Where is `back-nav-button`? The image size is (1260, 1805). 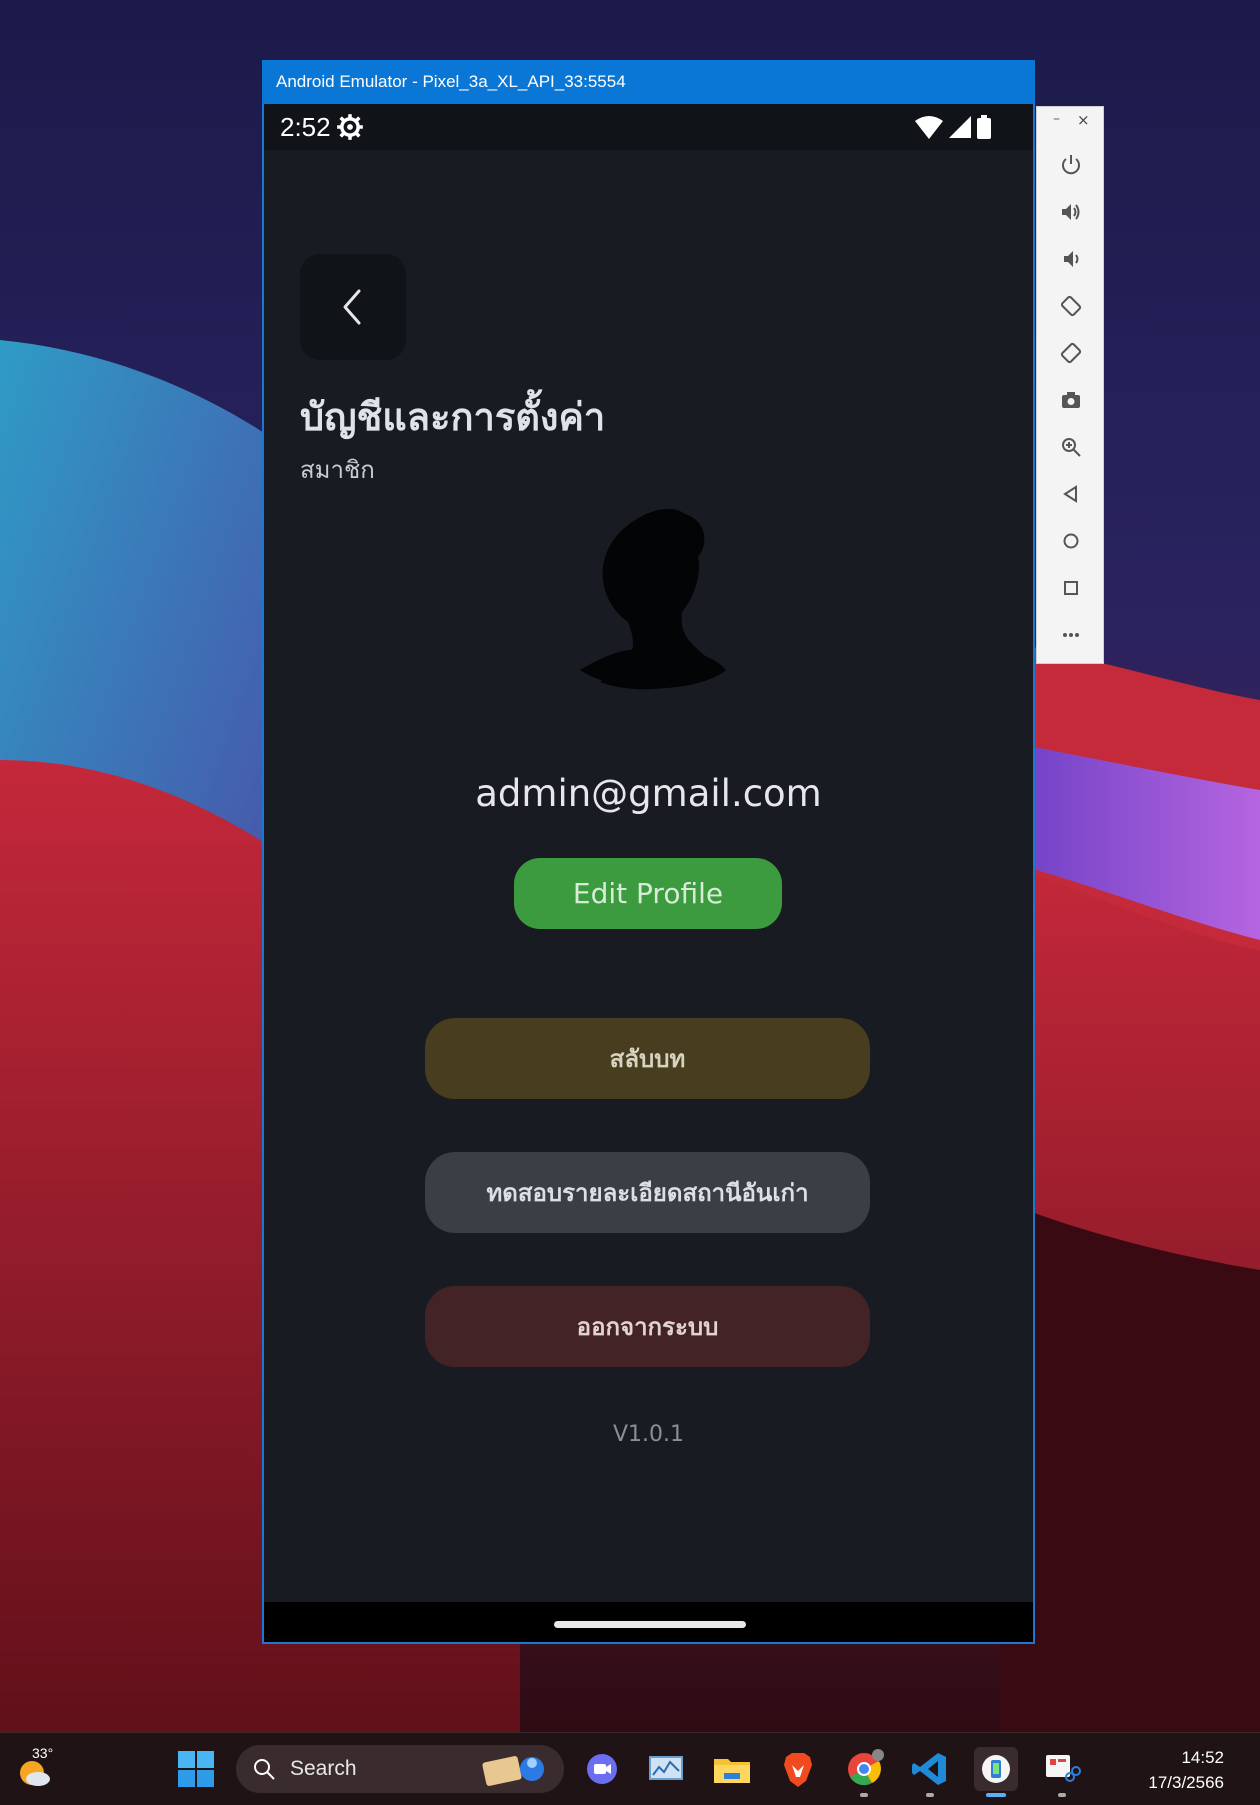
back-nav-button is located at coordinates (1071, 493).